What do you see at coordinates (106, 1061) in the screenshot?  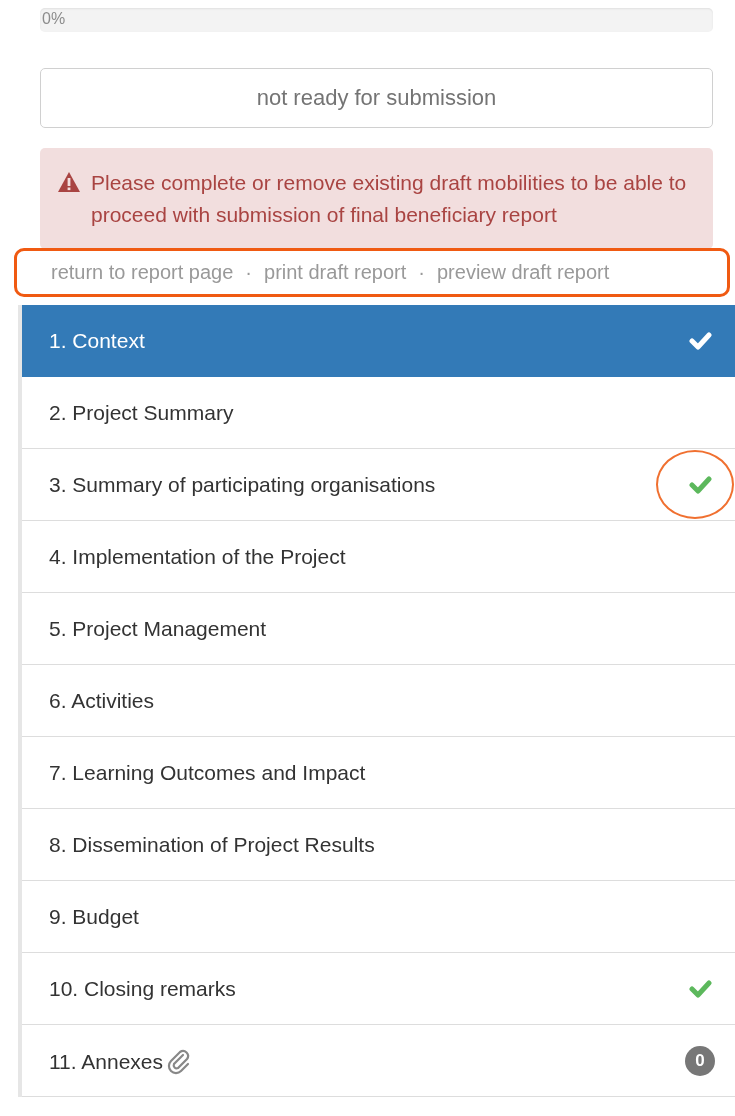 I see `section-label: 11. Annexes` at bounding box center [106, 1061].